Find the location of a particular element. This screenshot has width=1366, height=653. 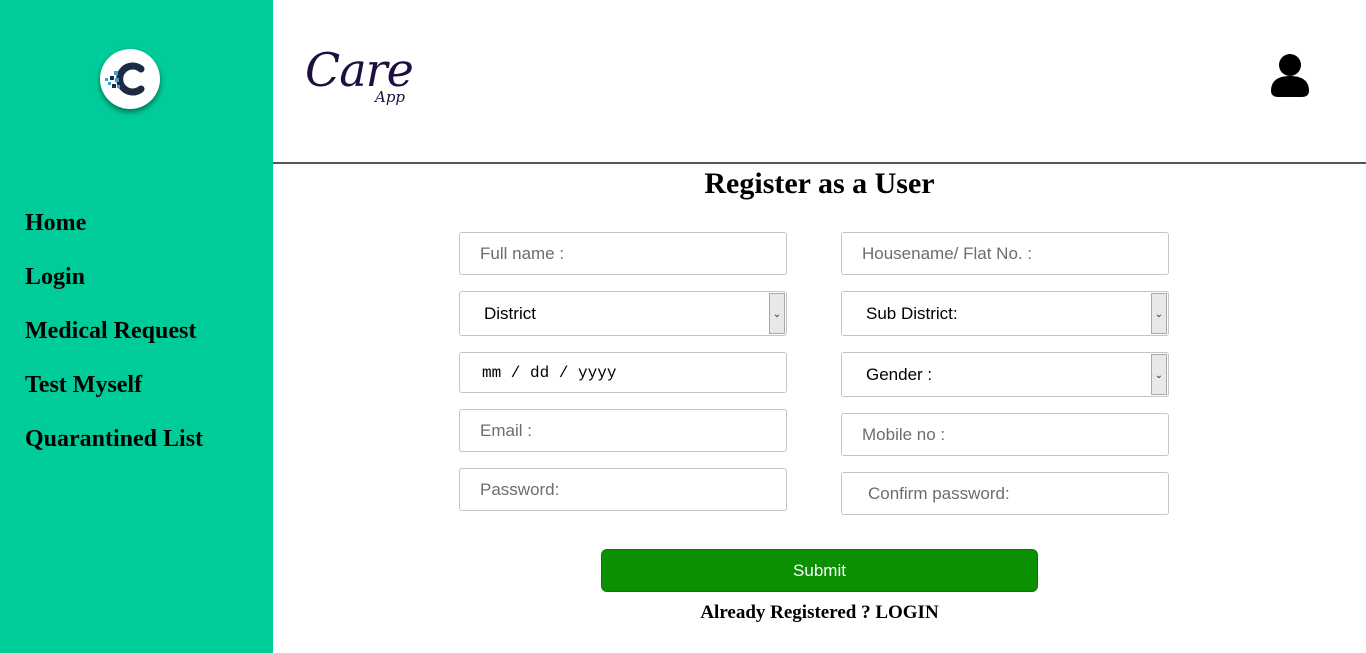

app-logo-icon is located at coordinates (130, 79).